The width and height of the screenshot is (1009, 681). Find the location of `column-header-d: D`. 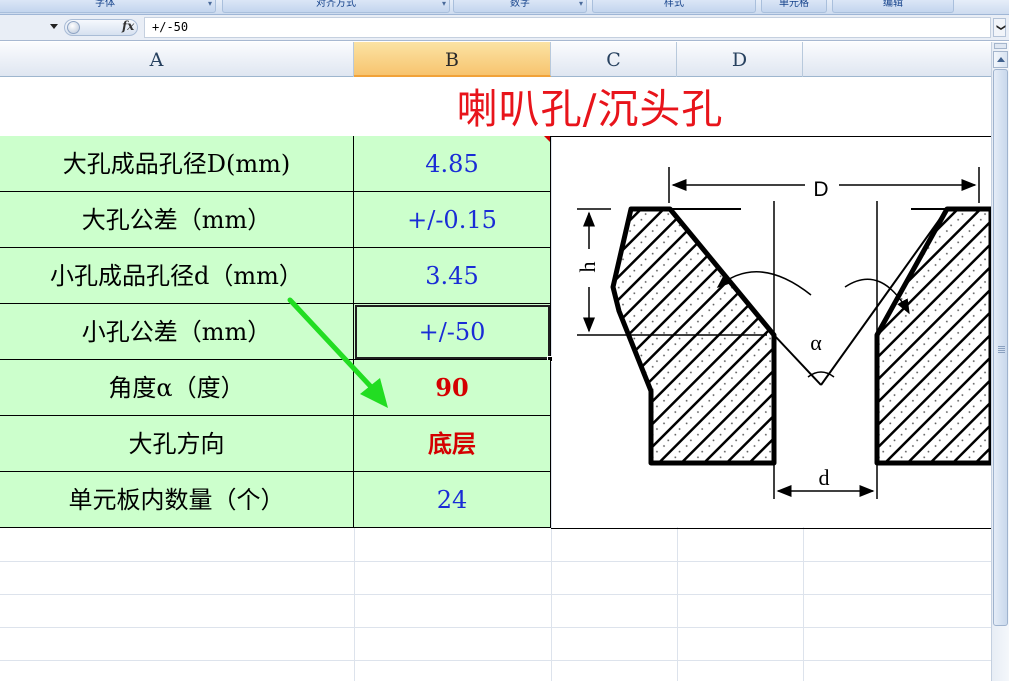

column-header-d: D is located at coordinates (740, 59).